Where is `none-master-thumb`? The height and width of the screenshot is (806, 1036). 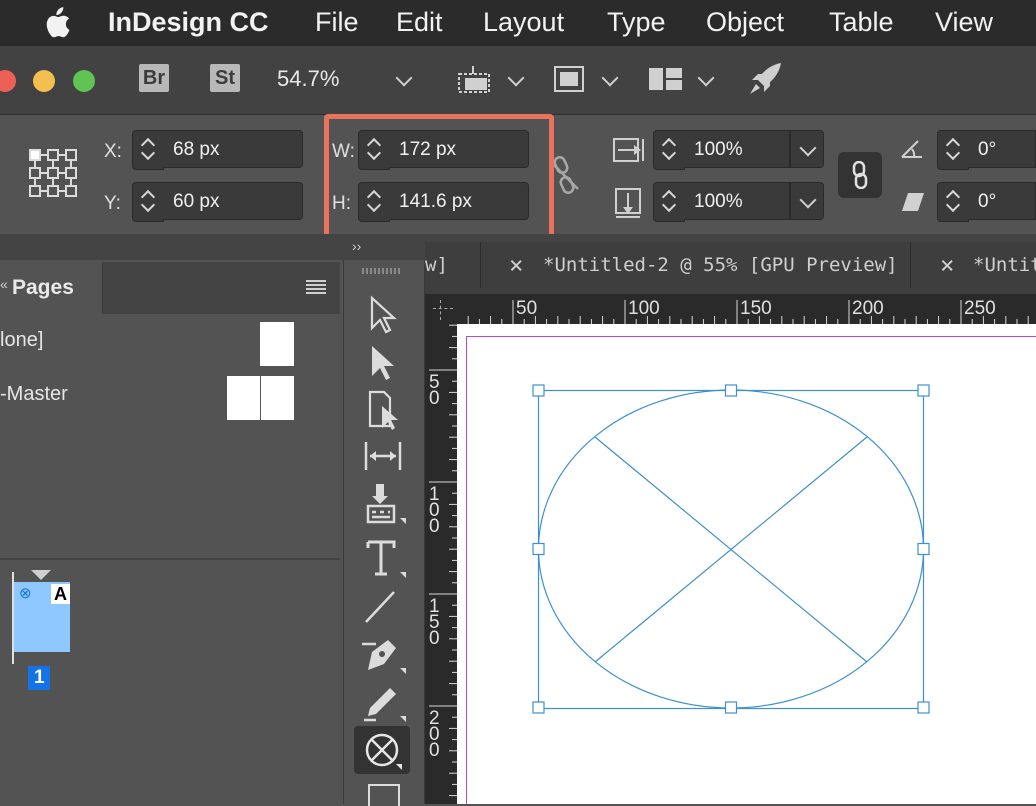
none-master-thumb is located at coordinates (277, 344).